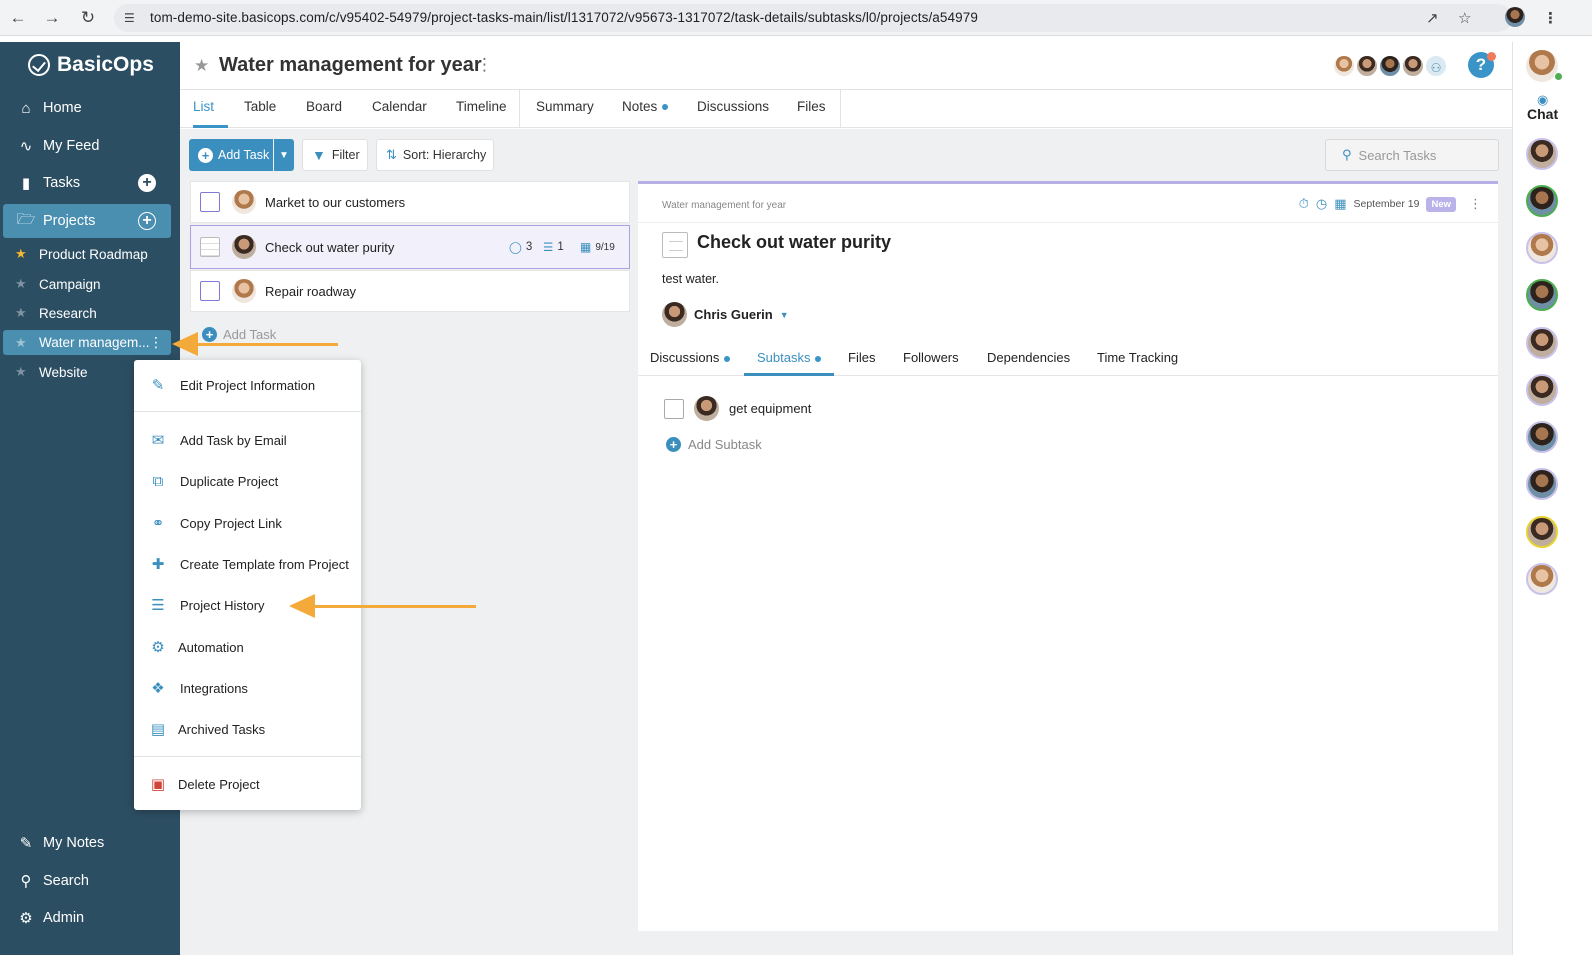 Image resolution: width=1592 pixels, height=955 pixels. Describe the element at coordinates (210, 247) in the screenshot. I see `task-doc-icon` at that location.